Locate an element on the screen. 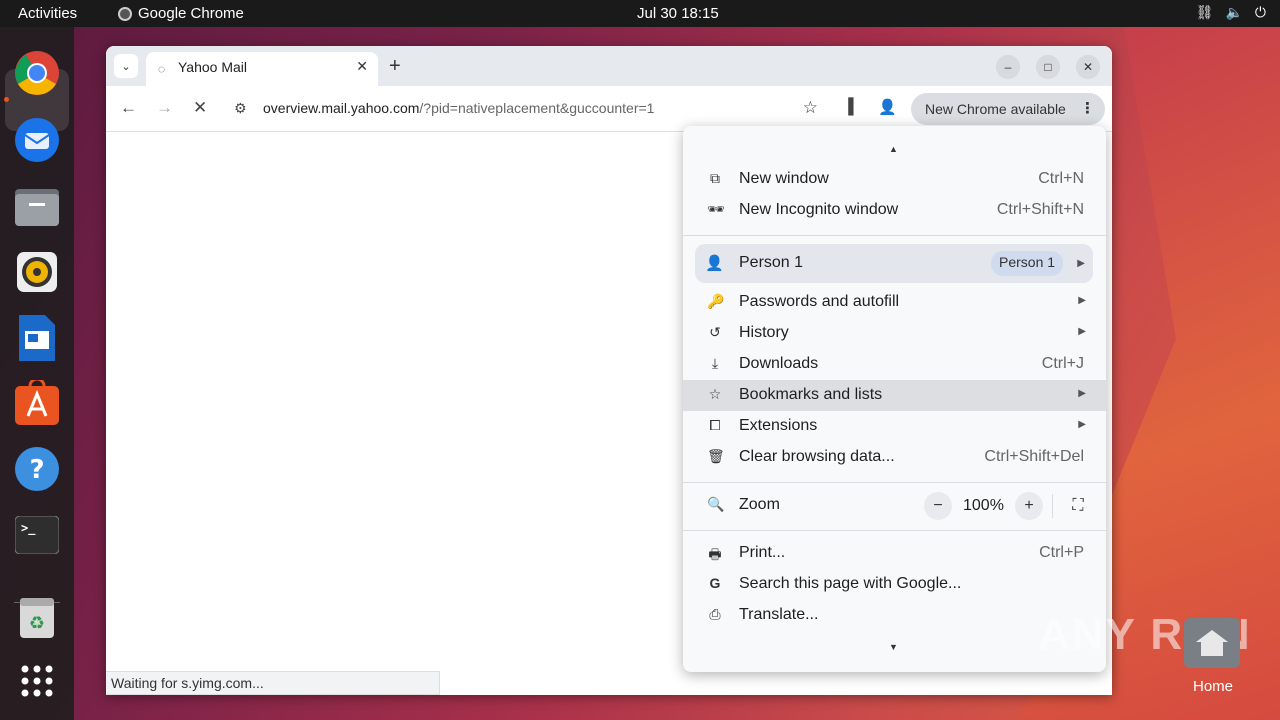  network-icon: ⛓ is located at coordinates (1204, 12).